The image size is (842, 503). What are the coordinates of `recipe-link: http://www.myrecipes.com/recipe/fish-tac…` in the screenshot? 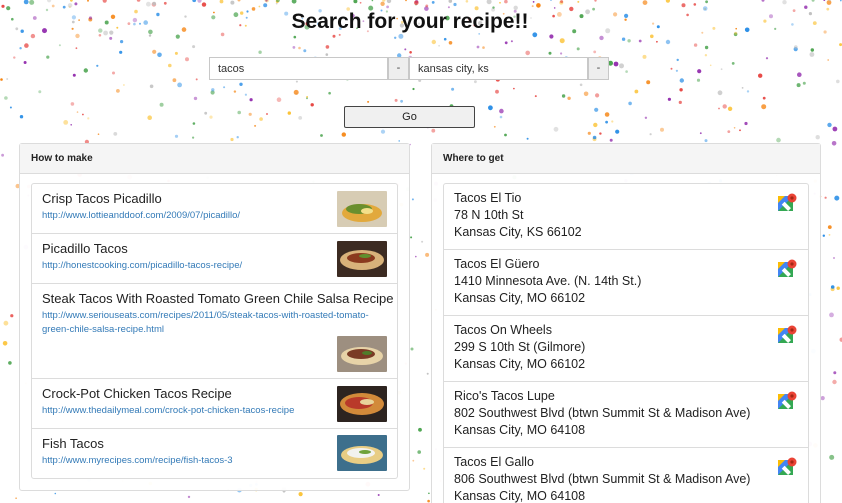 It's located at (212, 461).